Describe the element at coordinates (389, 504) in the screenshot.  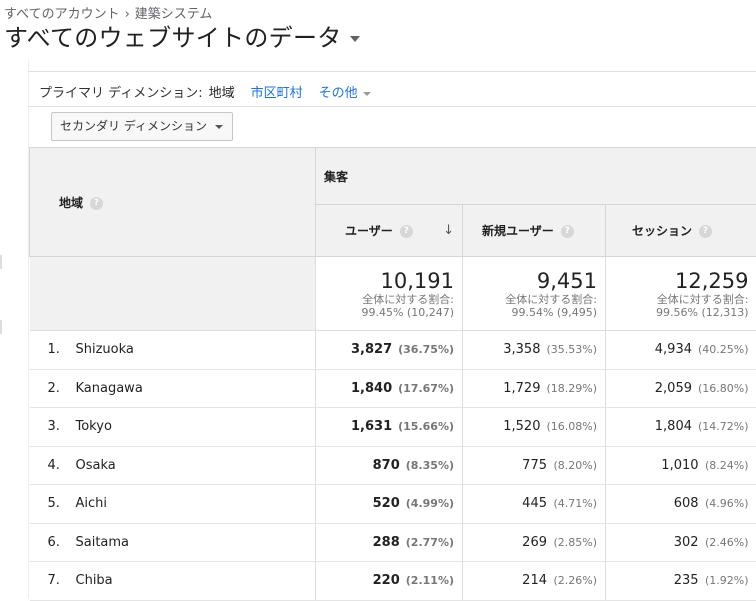
I see `users-cell: 520(4.99%)` at that location.